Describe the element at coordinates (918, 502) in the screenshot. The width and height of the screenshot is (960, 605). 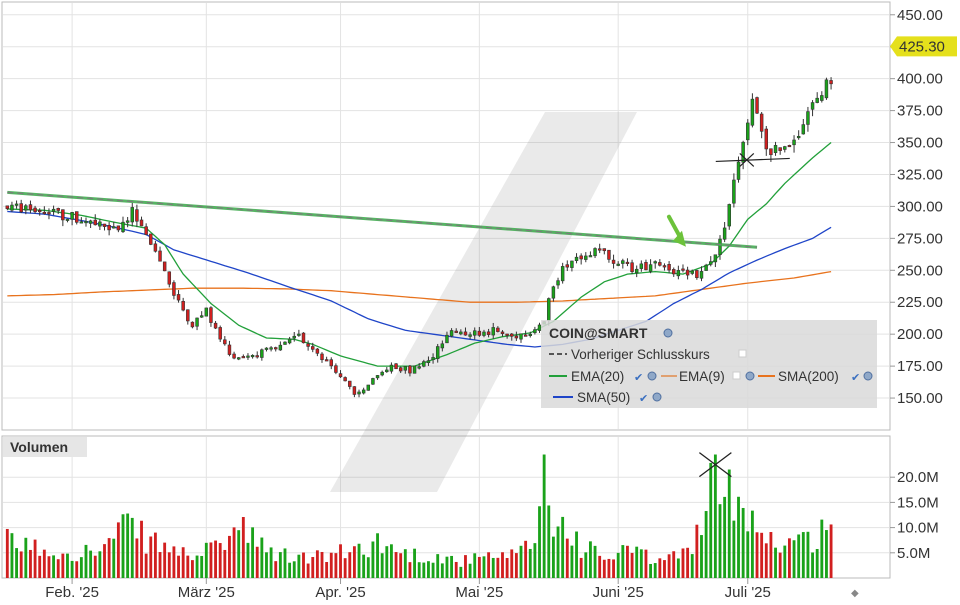
I see `volume-tick-label: 15.0M` at that location.